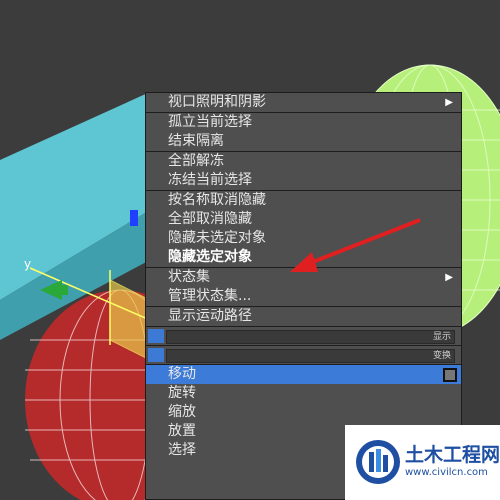 This screenshot has height=500, width=500. I want to click on menu-item-label: 按名称取消隐藏, so click(217, 200).